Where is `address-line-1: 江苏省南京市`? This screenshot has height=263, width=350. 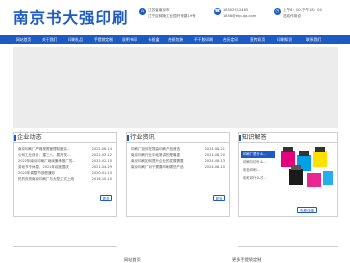 address-line-1: 江苏省南京市 is located at coordinates (159, 10).